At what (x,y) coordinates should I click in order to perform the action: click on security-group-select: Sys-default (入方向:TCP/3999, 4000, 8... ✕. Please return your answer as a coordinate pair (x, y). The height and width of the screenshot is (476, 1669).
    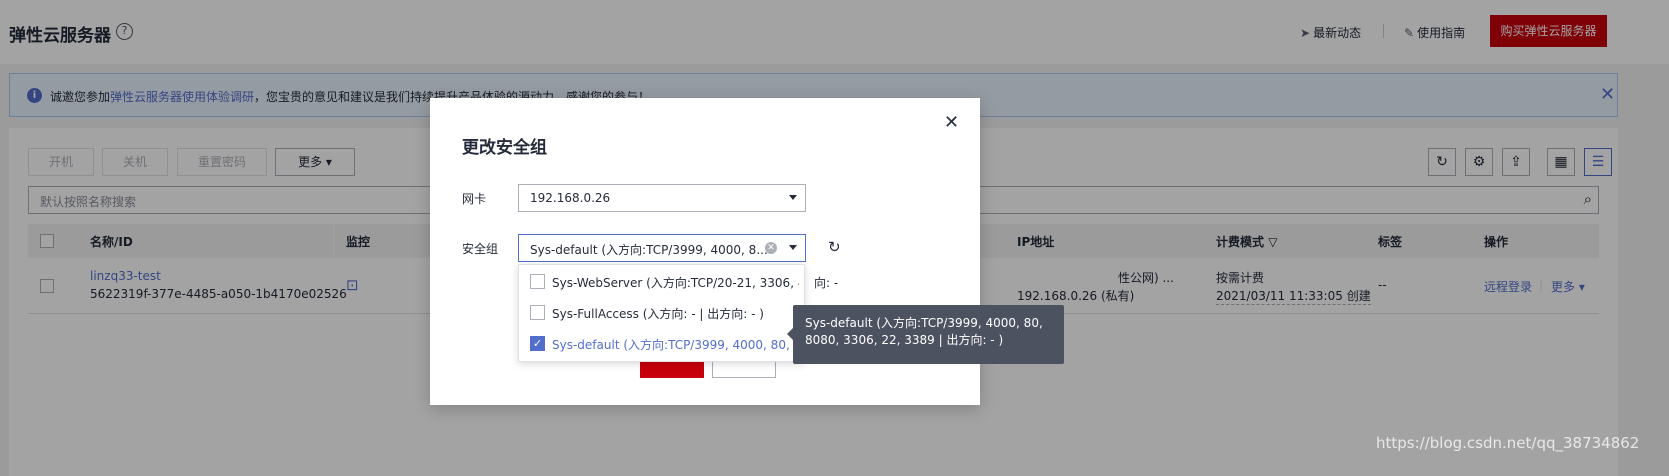
    Looking at the image, I should click on (662, 248).